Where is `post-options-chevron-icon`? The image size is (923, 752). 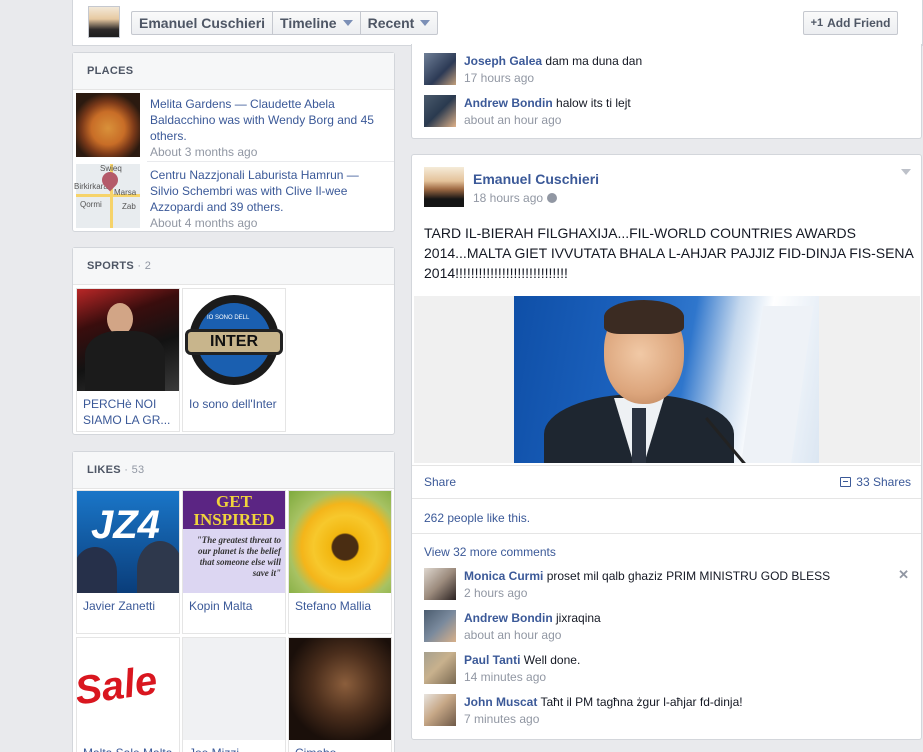 post-options-chevron-icon is located at coordinates (906, 172).